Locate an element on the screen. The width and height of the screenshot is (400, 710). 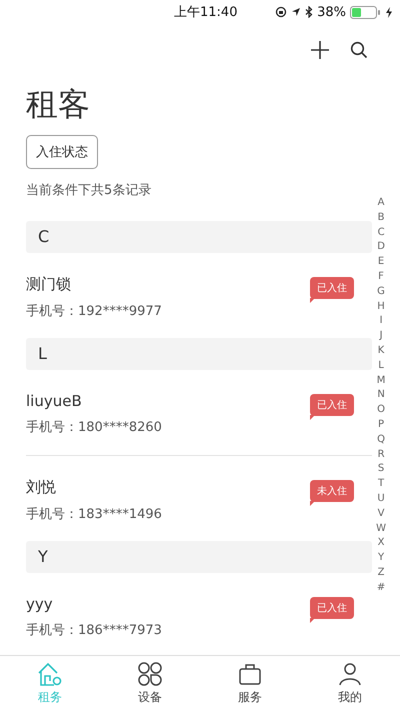
section-header: L is located at coordinates (199, 354).